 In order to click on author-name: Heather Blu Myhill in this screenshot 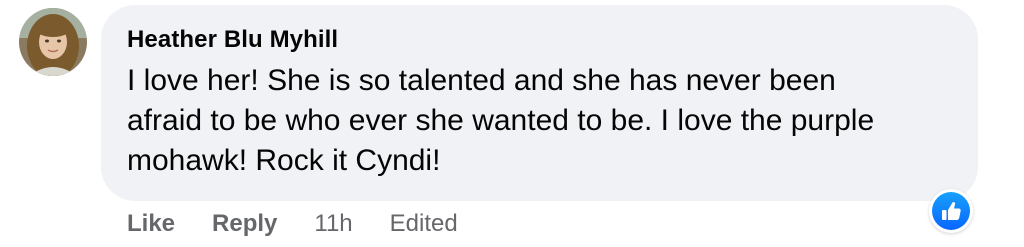, I will do `click(540, 40)`.